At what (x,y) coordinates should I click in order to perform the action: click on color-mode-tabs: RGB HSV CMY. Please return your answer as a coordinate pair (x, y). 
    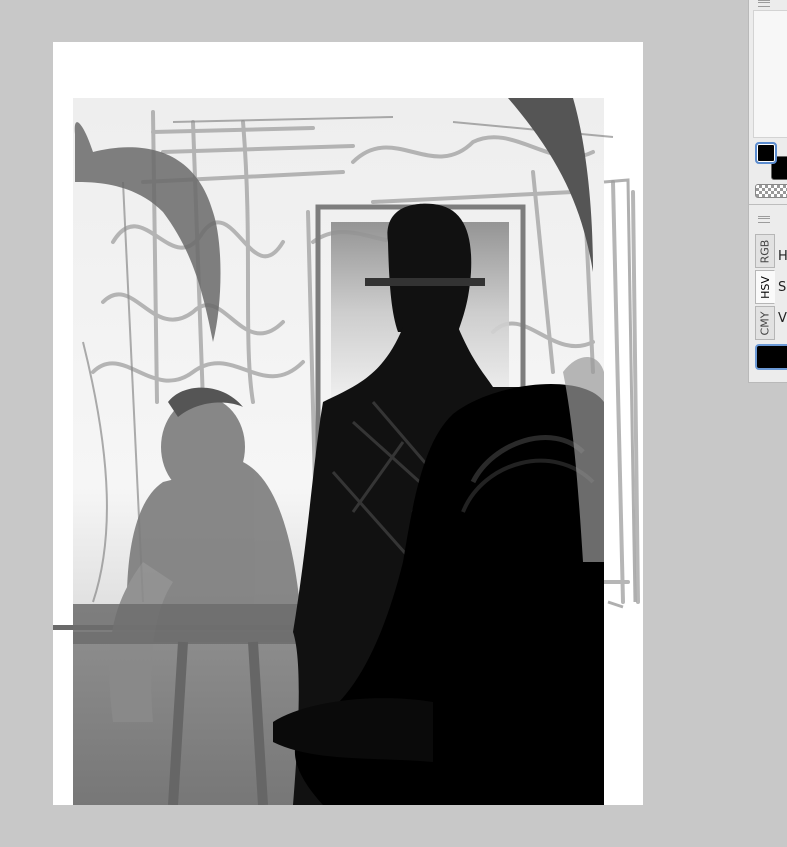
    Looking at the image, I should click on (765, 288).